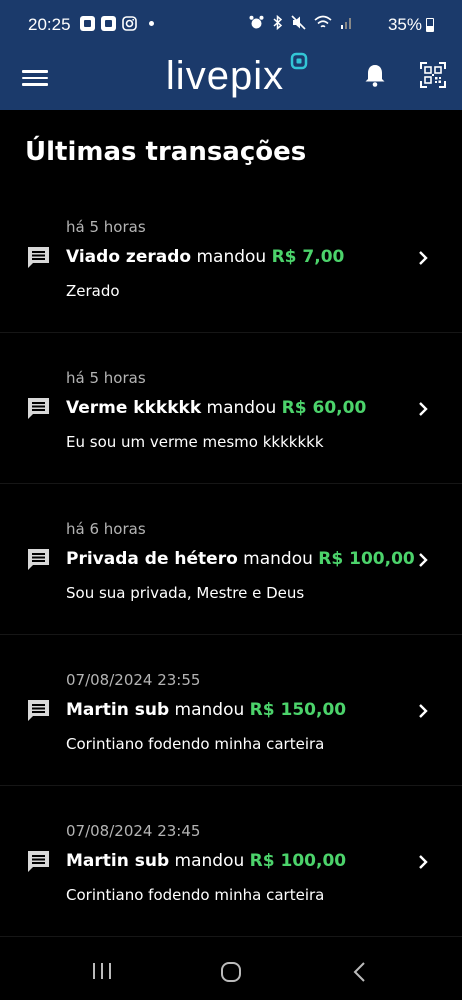 The height and width of the screenshot is (1000, 462). I want to click on status-right-icons, so click(300, 22).